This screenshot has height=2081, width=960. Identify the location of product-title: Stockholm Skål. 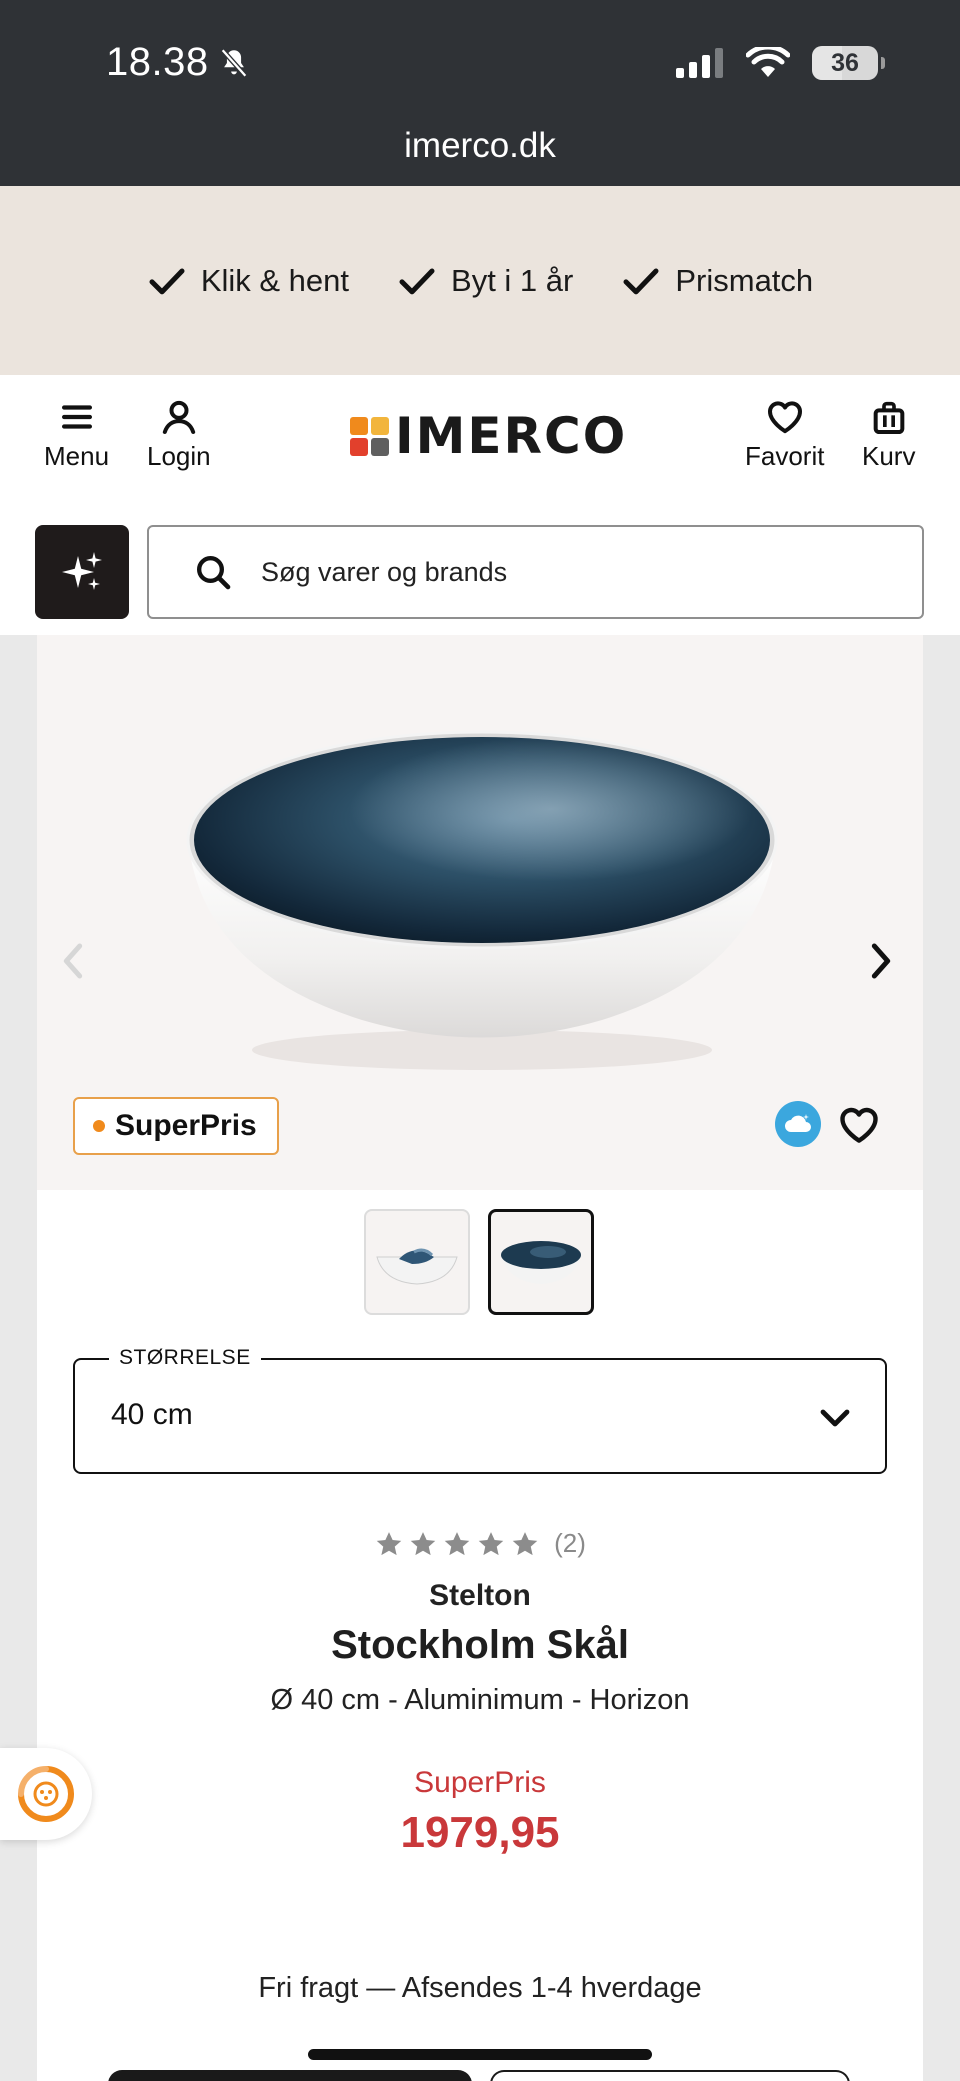
(480, 1645).